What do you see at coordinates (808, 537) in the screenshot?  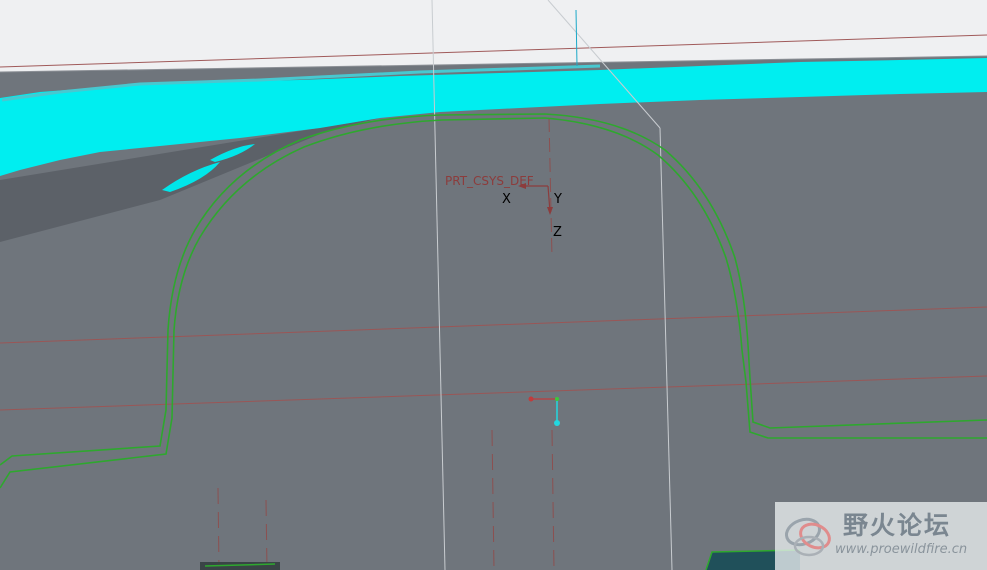 I see `wildfire-logo-icon` at bounding box center [808, 537].